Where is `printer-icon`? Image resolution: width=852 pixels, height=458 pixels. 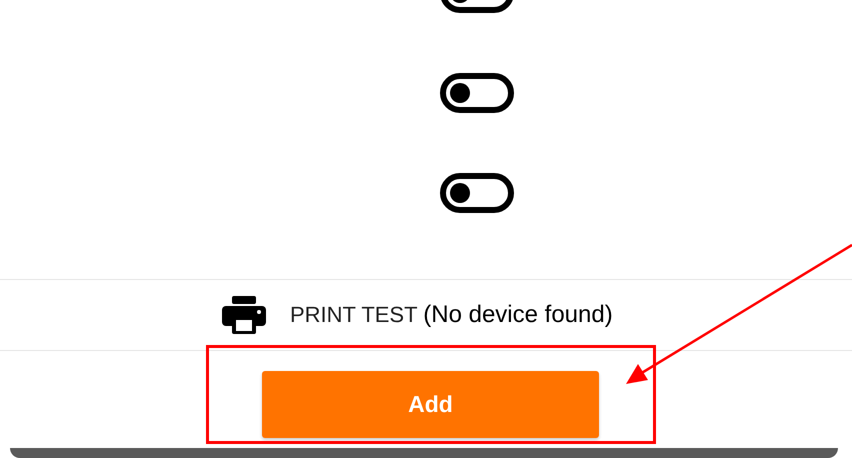
printer-icon is located at coordinates (244, 315).